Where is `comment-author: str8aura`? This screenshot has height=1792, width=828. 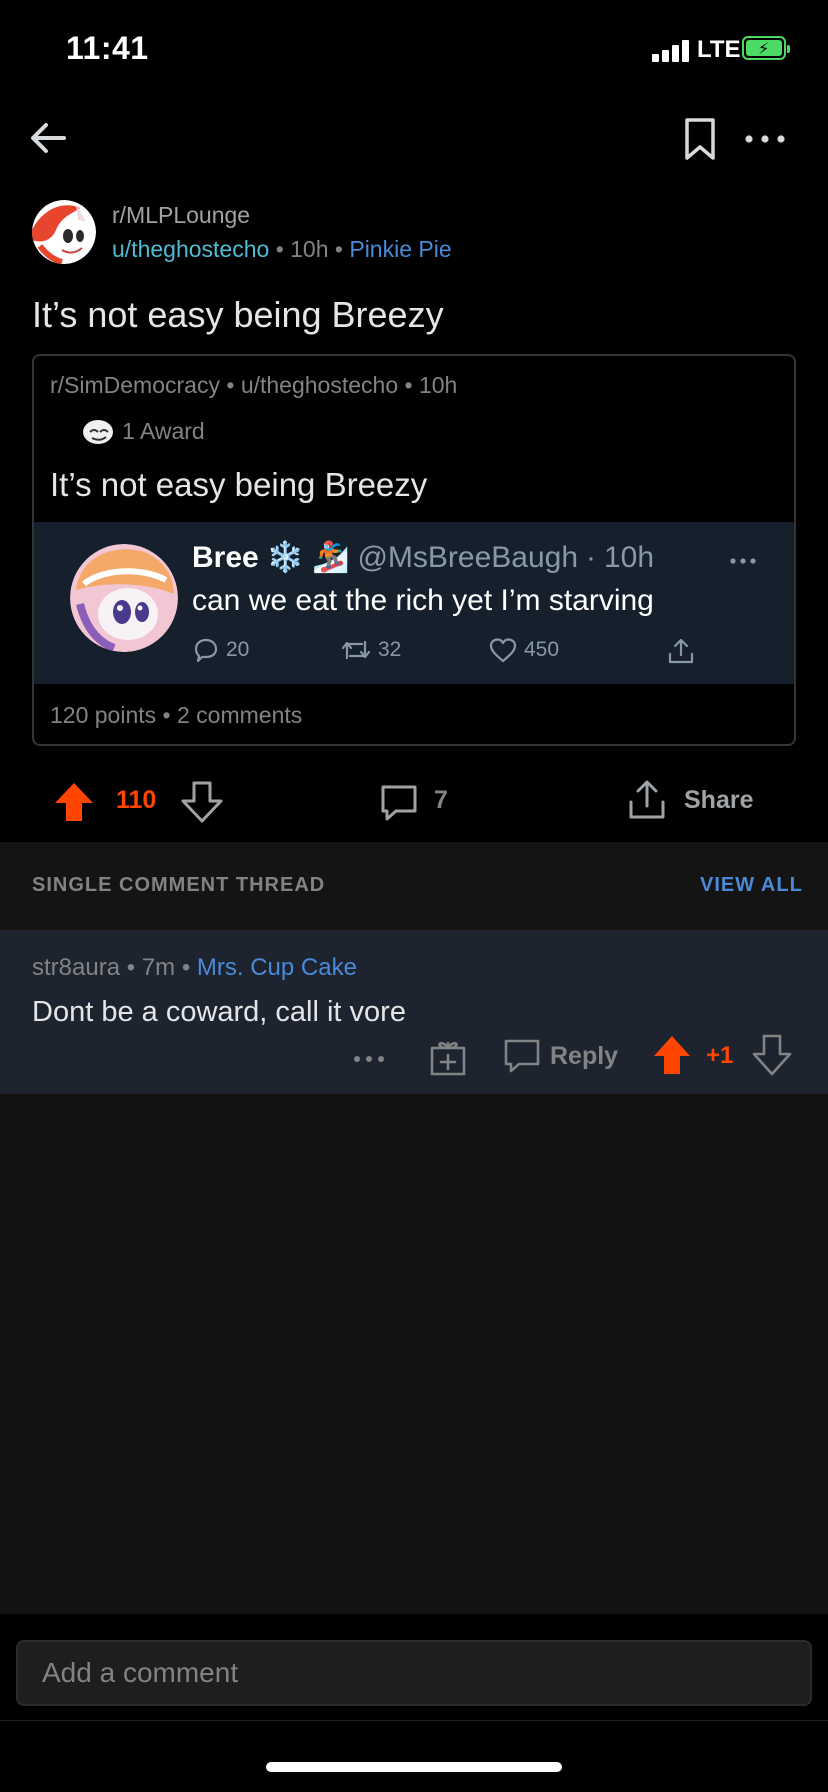 comment-author: str8aura is located at coordinates (76, 967).